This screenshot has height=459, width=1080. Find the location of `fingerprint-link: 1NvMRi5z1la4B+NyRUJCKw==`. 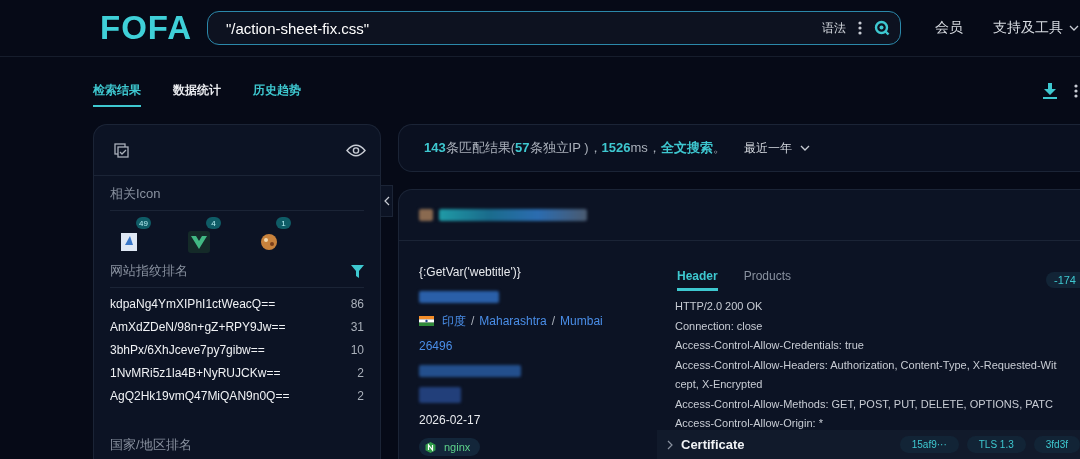

fingerprint-link: 1NvMRi5z1la4B+NyRUJCKw== is located at coordinates (195, 372).